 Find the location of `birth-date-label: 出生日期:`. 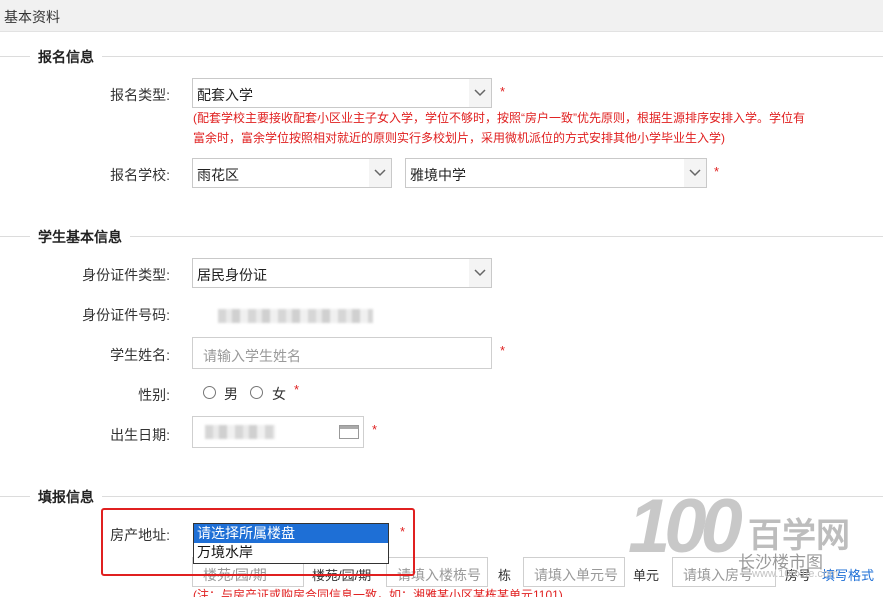

birth-date-label: 出生日期: is located at coordinates (140, 435).